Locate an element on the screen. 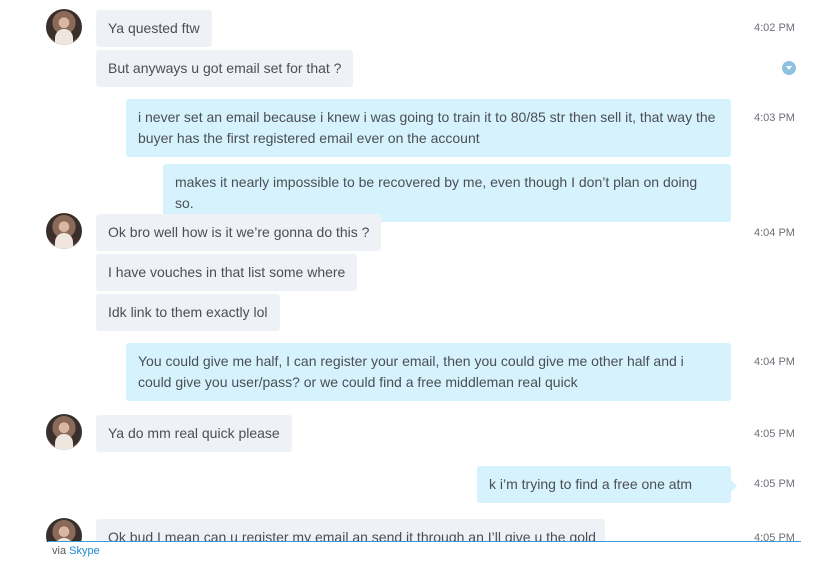 The width and height of the screenshot is (839, 561). message-bubble: Idk link to them exactly lol is located at coordinates (188, 312).